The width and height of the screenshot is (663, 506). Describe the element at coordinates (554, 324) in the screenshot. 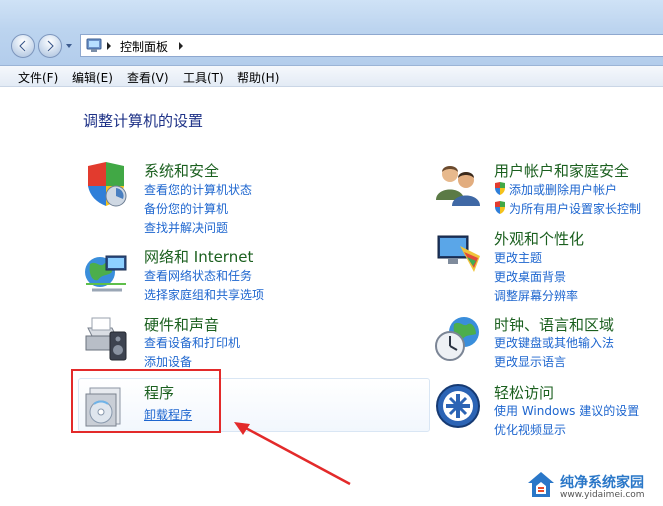

I see `category-title-clock-language: 时钟、语言和区域` at that location.